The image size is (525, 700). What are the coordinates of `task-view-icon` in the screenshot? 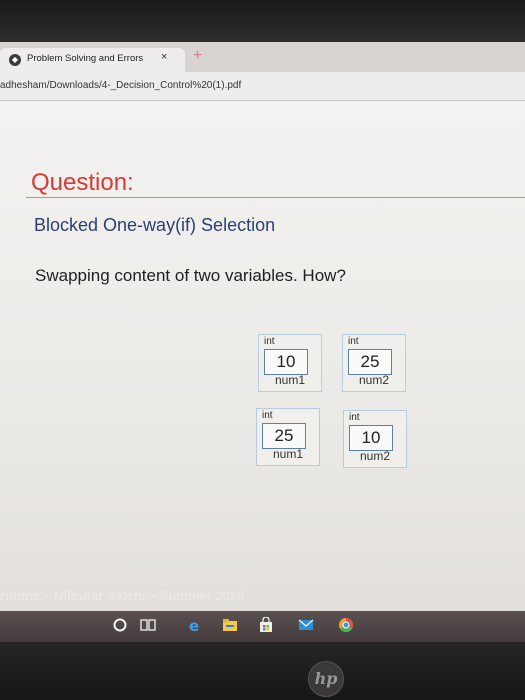 It's located at (148, 625).